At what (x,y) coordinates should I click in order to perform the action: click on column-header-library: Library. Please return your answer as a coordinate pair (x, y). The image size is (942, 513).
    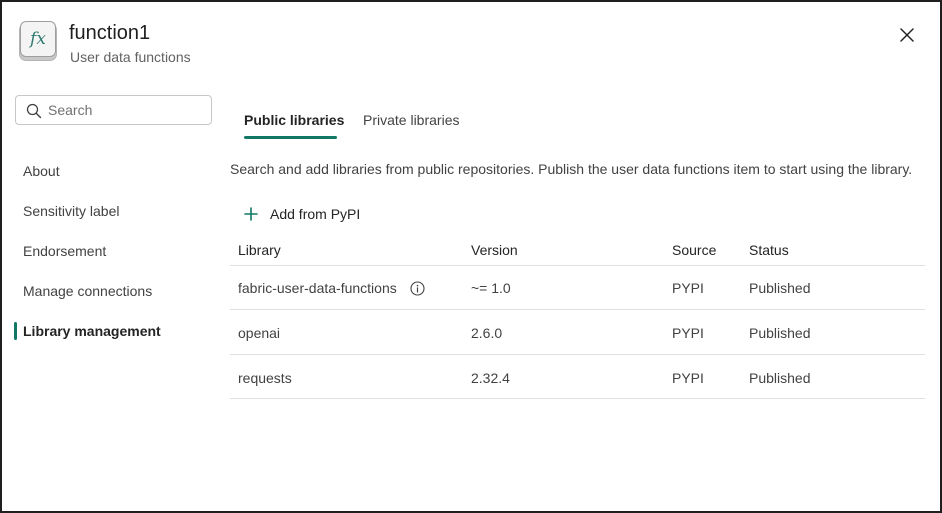
    Looking at the image, I should click on (259, 250).